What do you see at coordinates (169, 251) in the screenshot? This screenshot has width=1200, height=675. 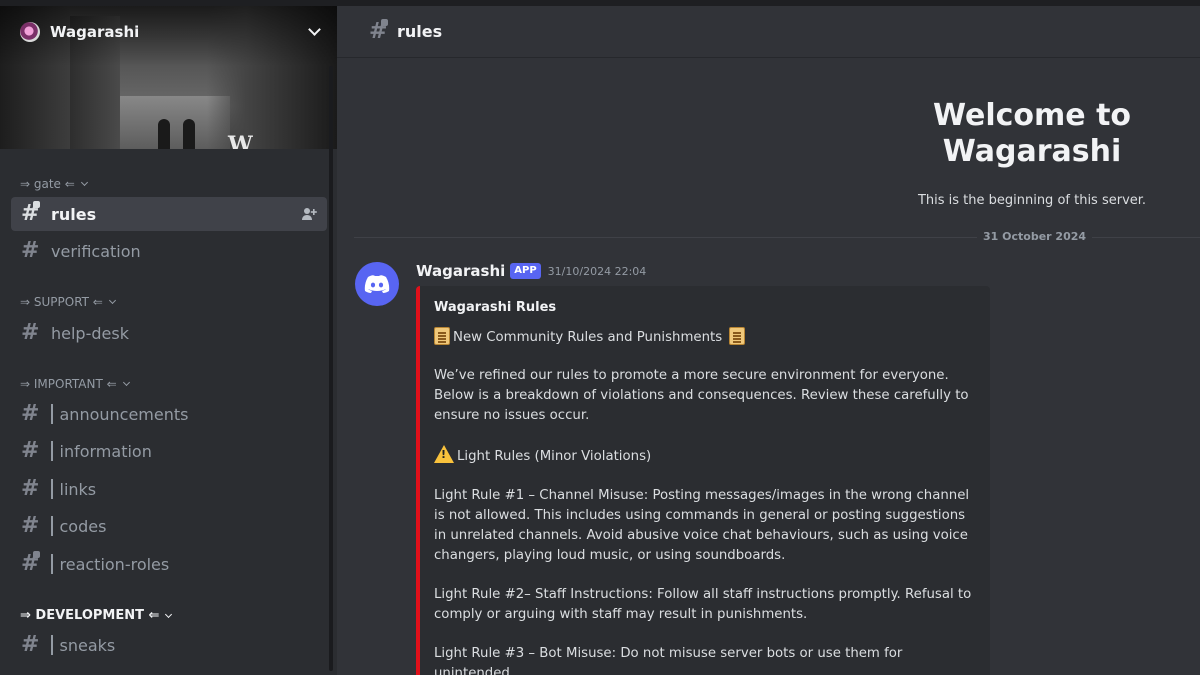 I see `channel-verification: # verification` at bounding box center [169, 251].